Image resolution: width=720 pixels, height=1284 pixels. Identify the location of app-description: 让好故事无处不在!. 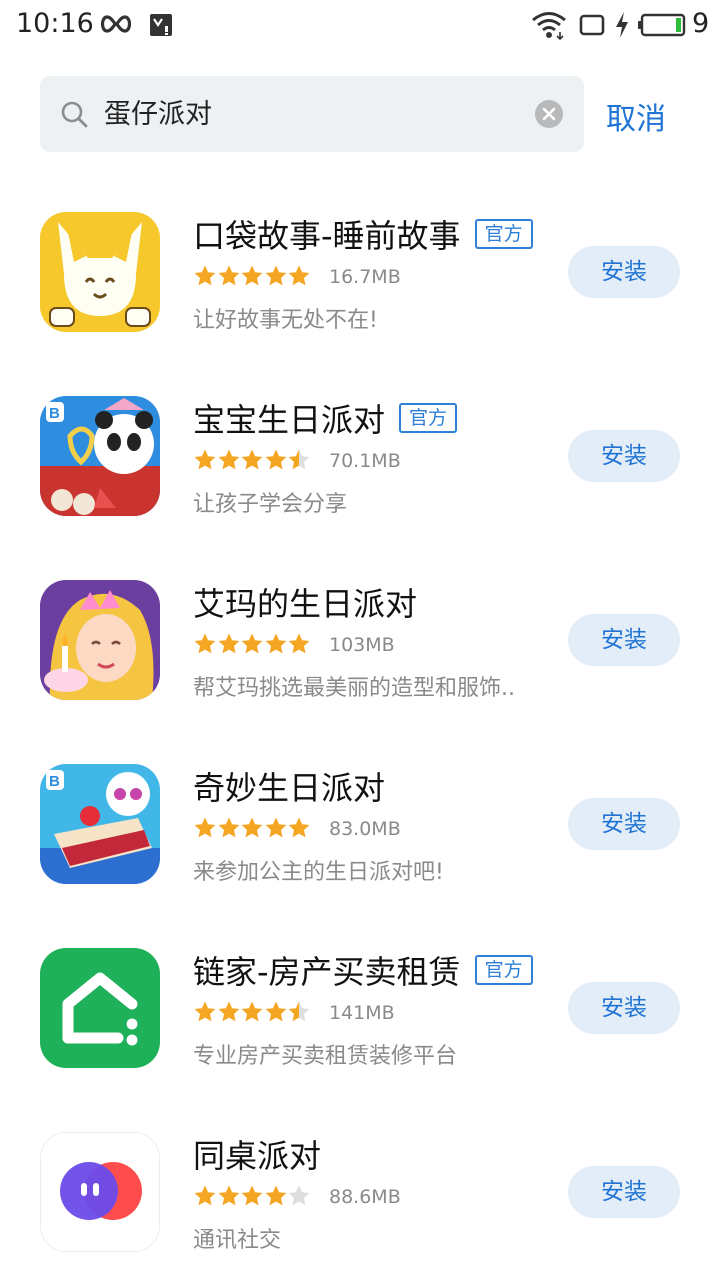
(285, 320).